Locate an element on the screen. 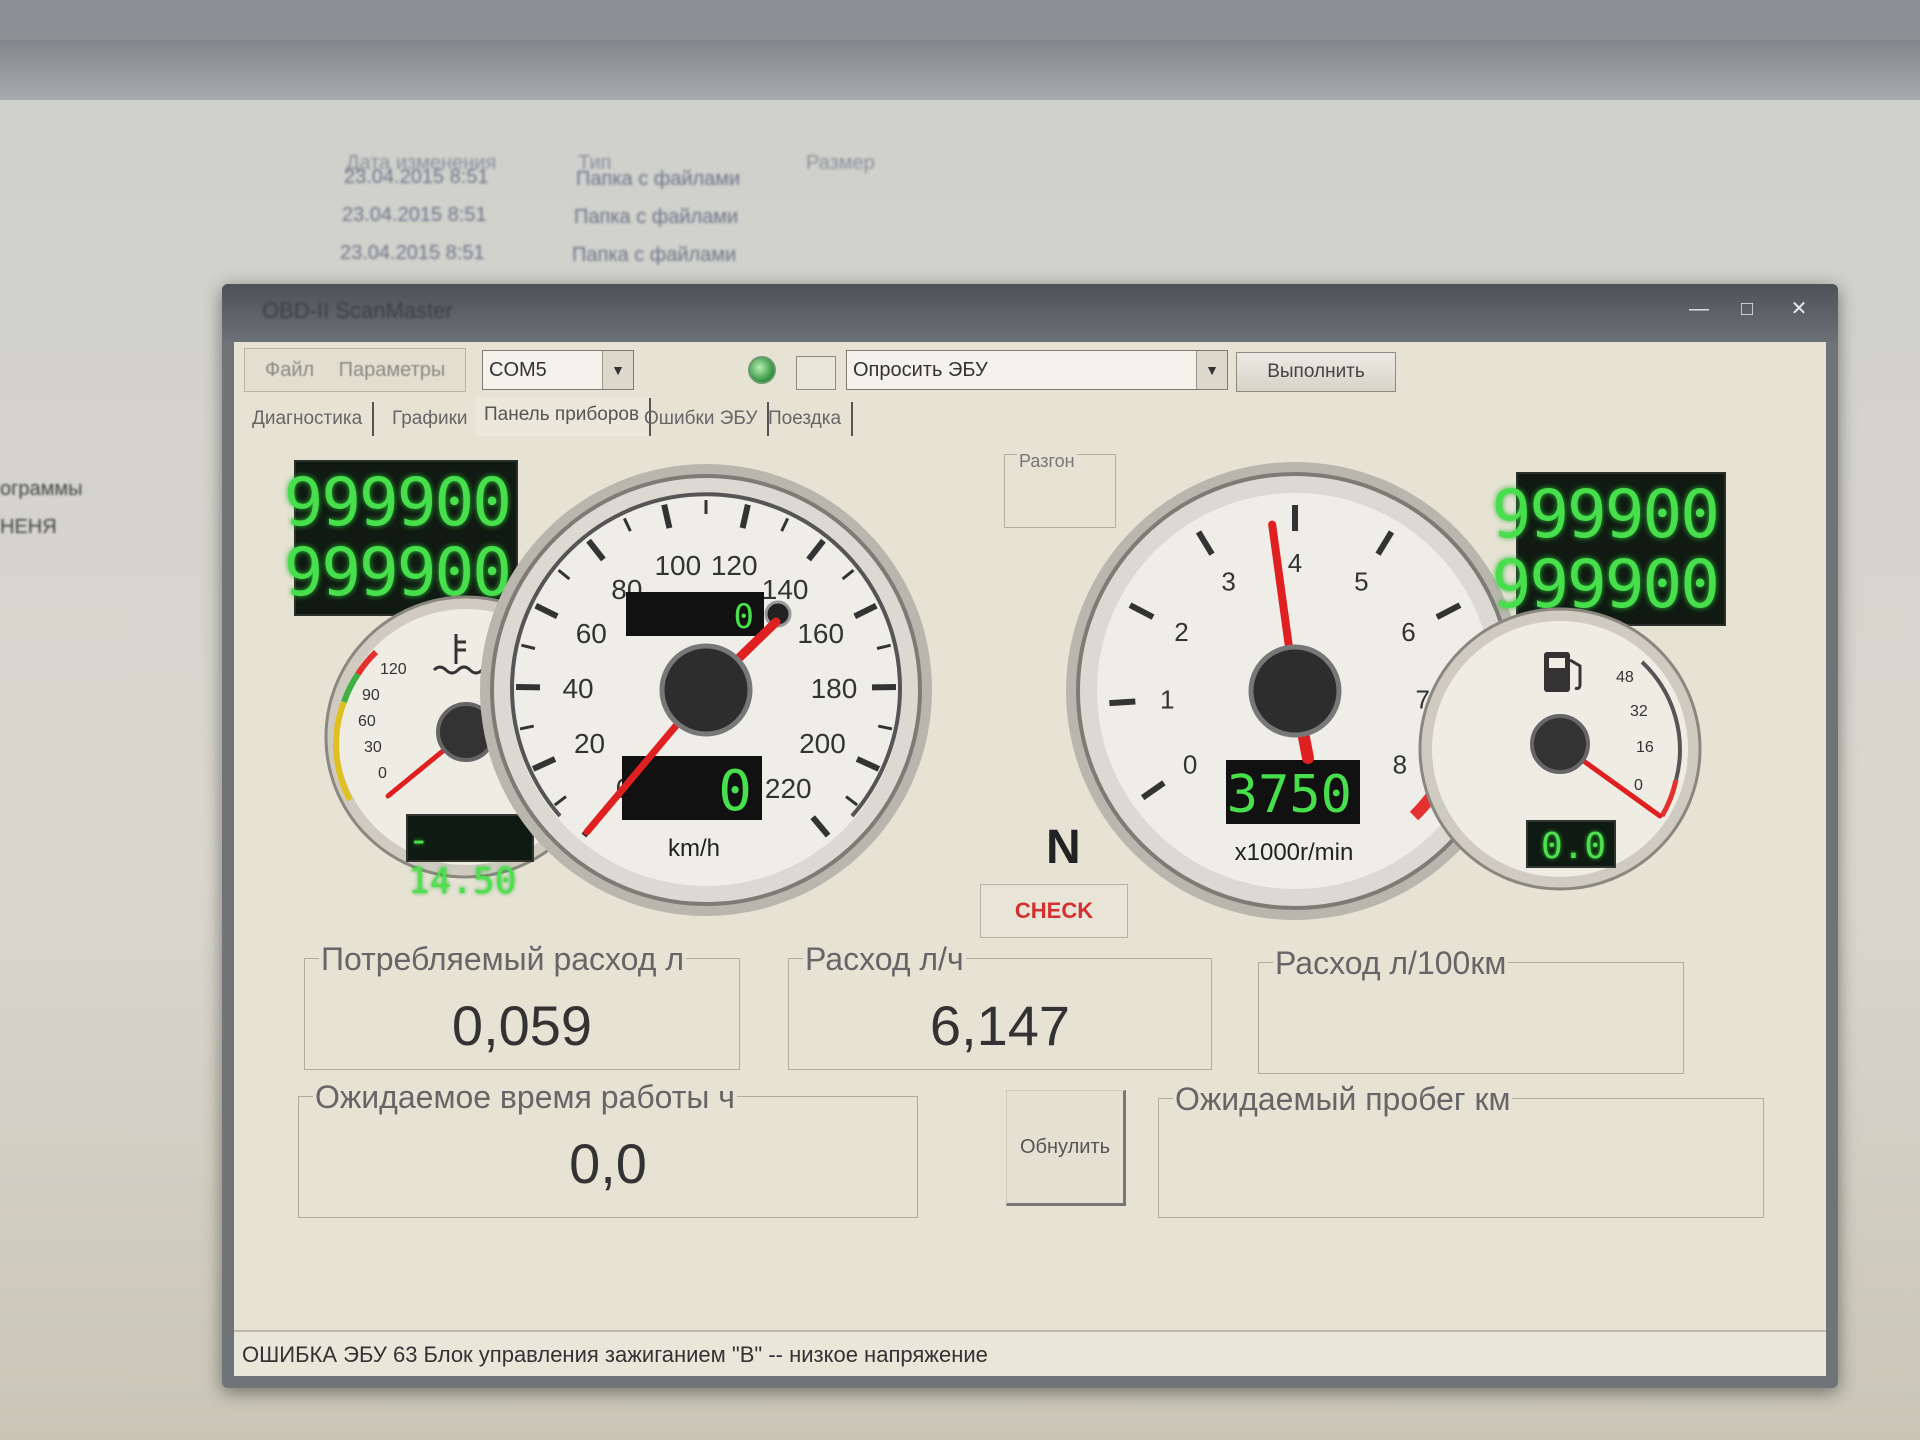 This screenshot has height=1440, width=1920. expected-runtime-value: 0,0 is located at coordinates (608, 1163).